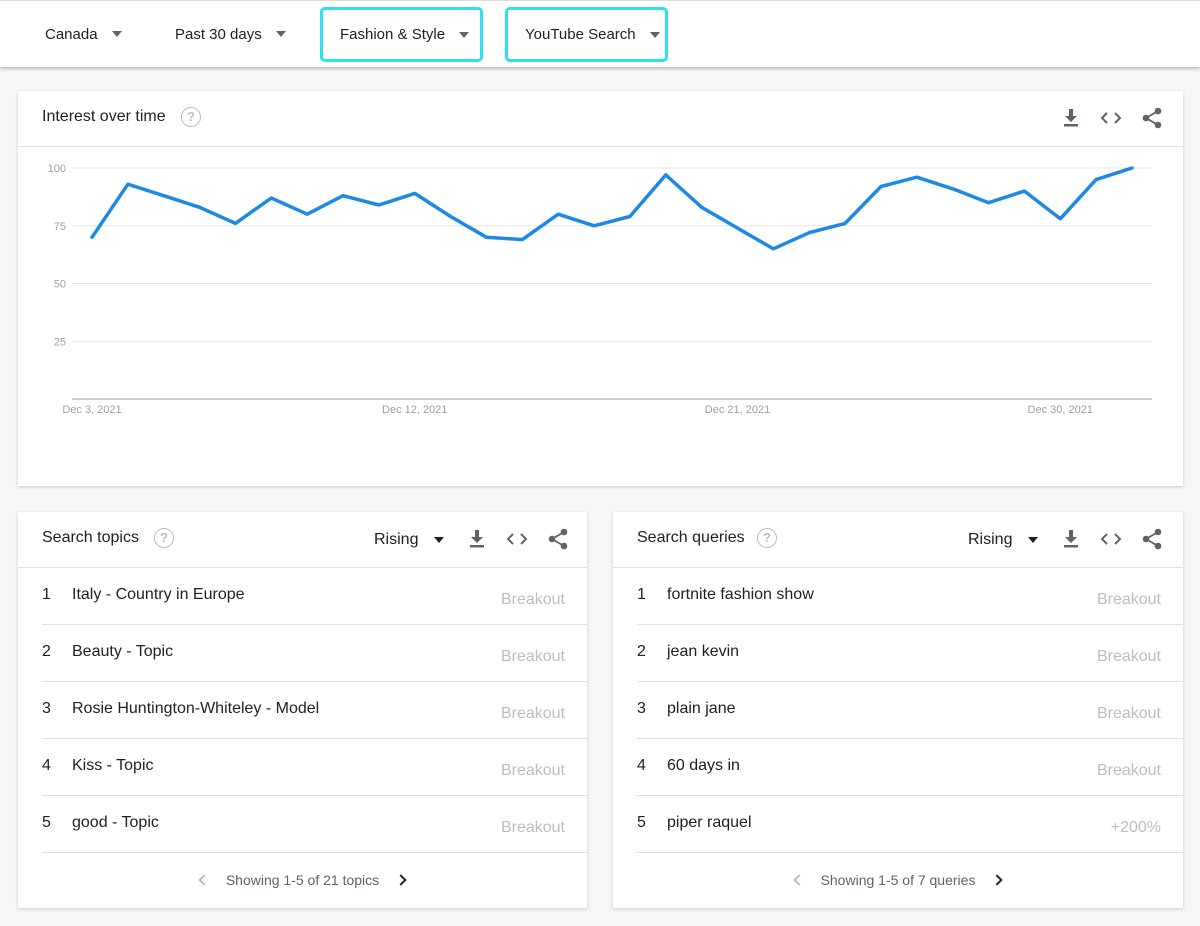 This screenshot has height=926, width=1200. Describe the element at coordinates (641, 594) in the screenshot. I see `rank: 1` at that location.